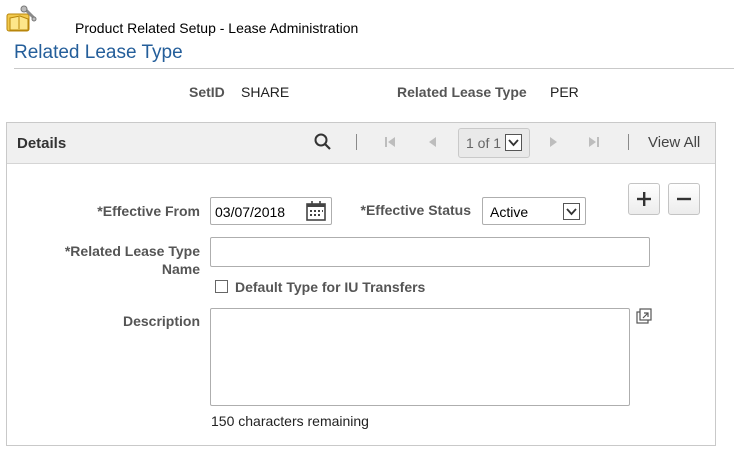 The image size is (735, 454). What do you see at coordinates (98, 52) in the screenshot?
I see `page-title: Related Lease Type` at bounding box center [98, 52].